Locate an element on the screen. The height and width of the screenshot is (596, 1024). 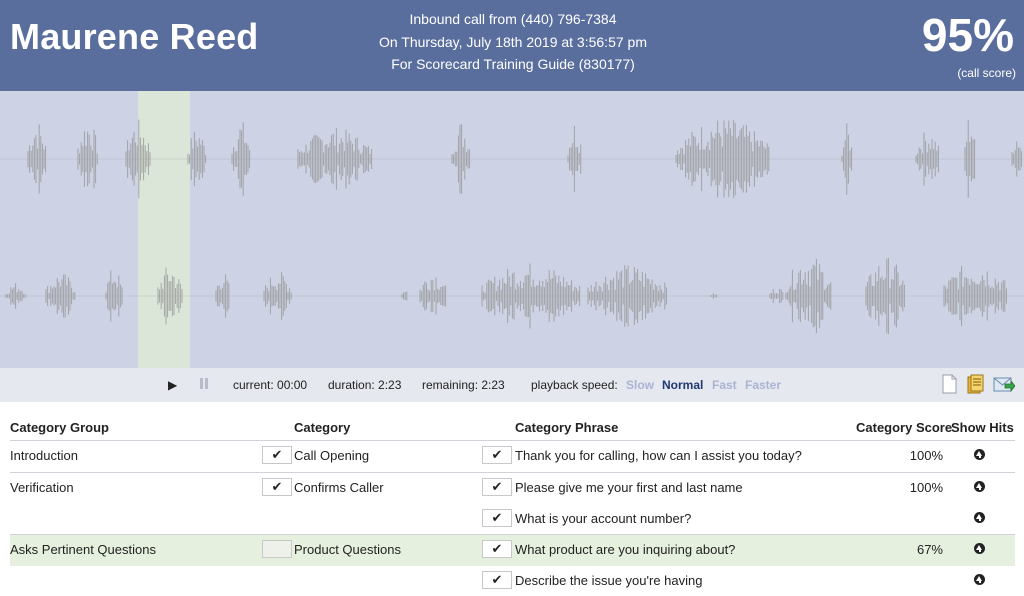
header-category-phrase: Category Phrase is located at coordinates (567, 427).